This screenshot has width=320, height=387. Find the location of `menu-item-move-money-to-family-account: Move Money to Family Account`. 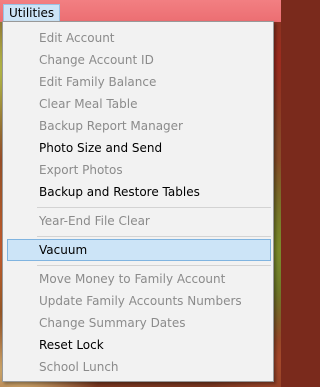

menu-item-move-money-to-family-account: Move Money to Family Account is located at coordinates (139, 279).